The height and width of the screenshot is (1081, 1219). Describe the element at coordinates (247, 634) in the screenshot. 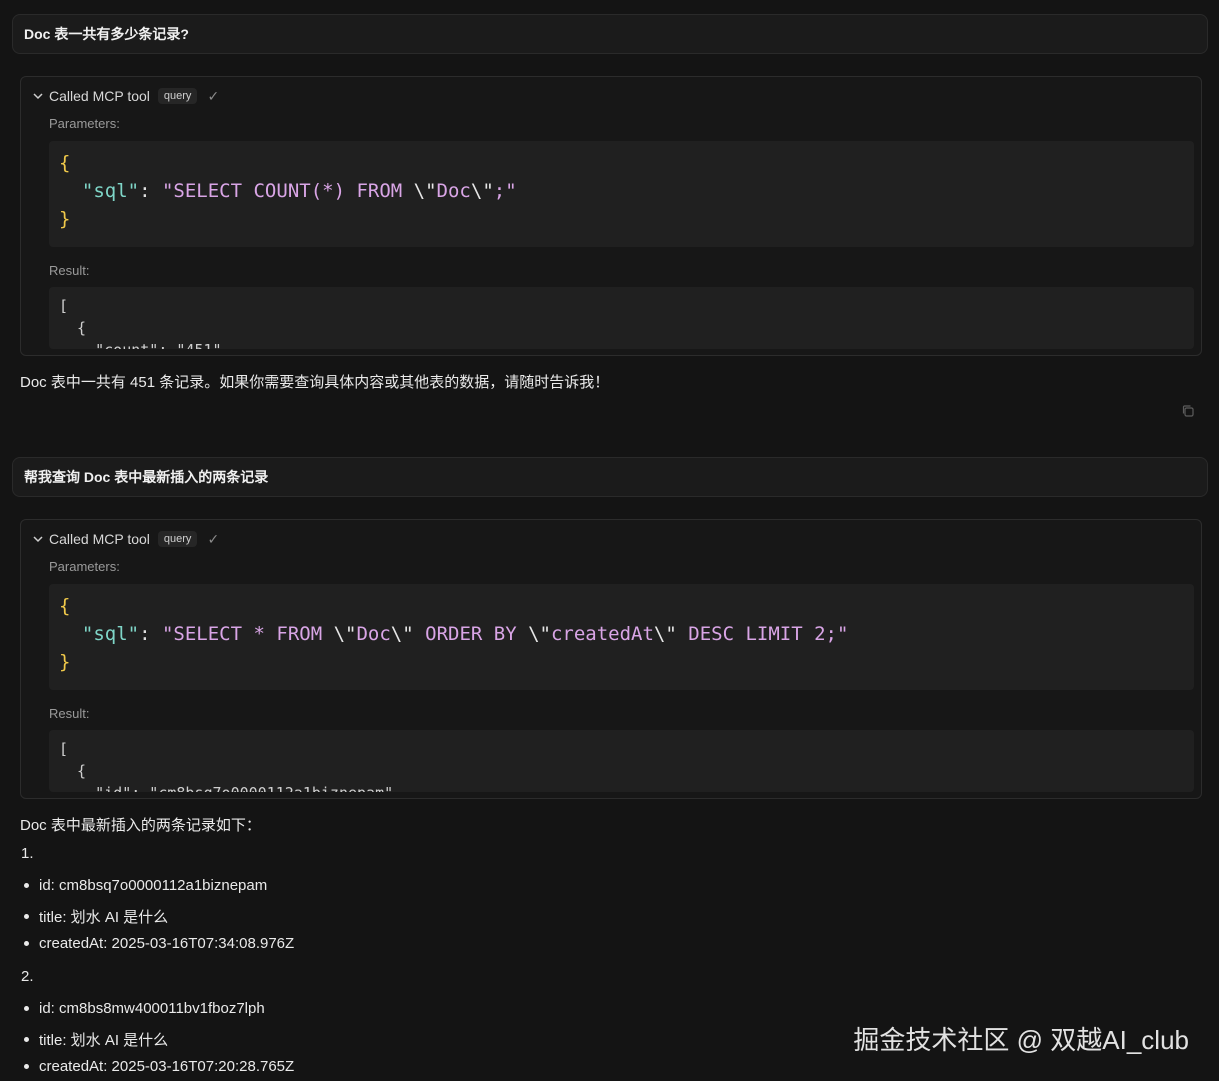

I see `code-string: "SELECT * FROM` at that location.